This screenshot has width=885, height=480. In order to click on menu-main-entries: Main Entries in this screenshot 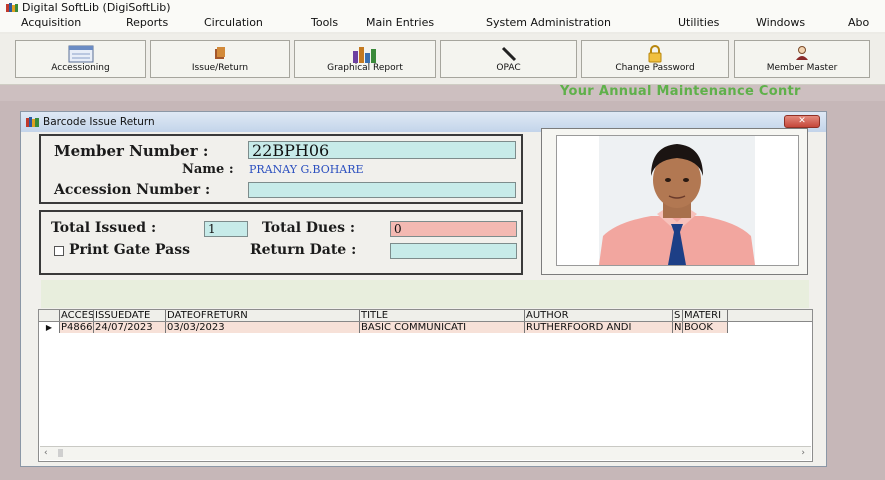, I will do `click(400, 23)`.